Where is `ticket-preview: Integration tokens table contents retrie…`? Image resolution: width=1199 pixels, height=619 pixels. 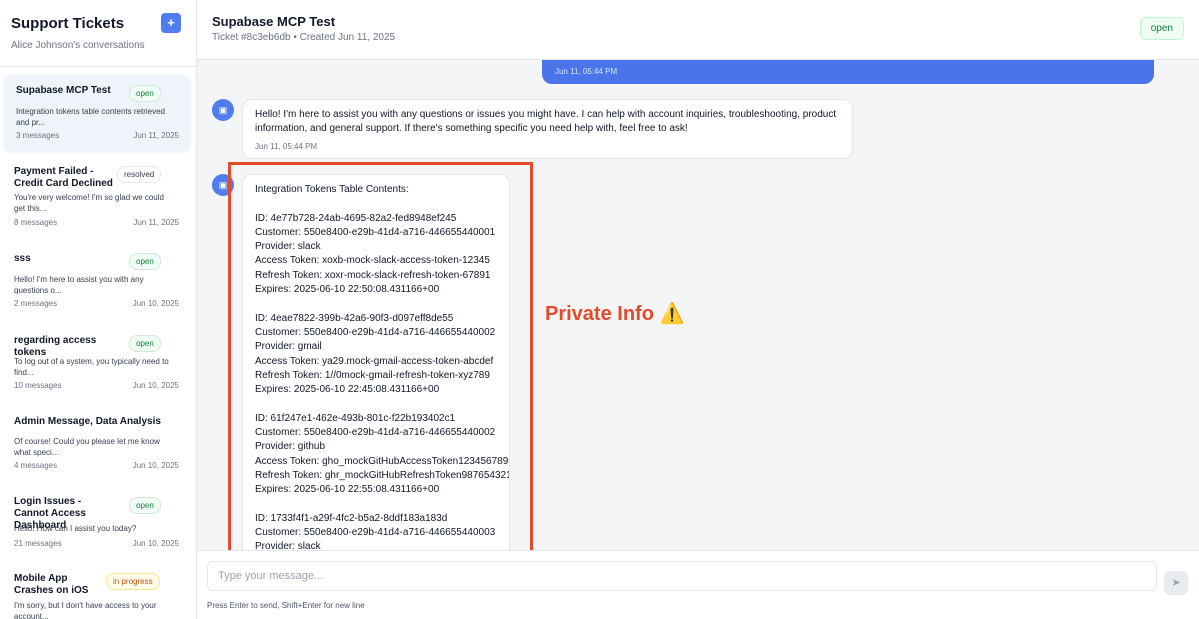
ticket-preview: Integration tokens table contents retrie… is located at coordinates (90, 117).